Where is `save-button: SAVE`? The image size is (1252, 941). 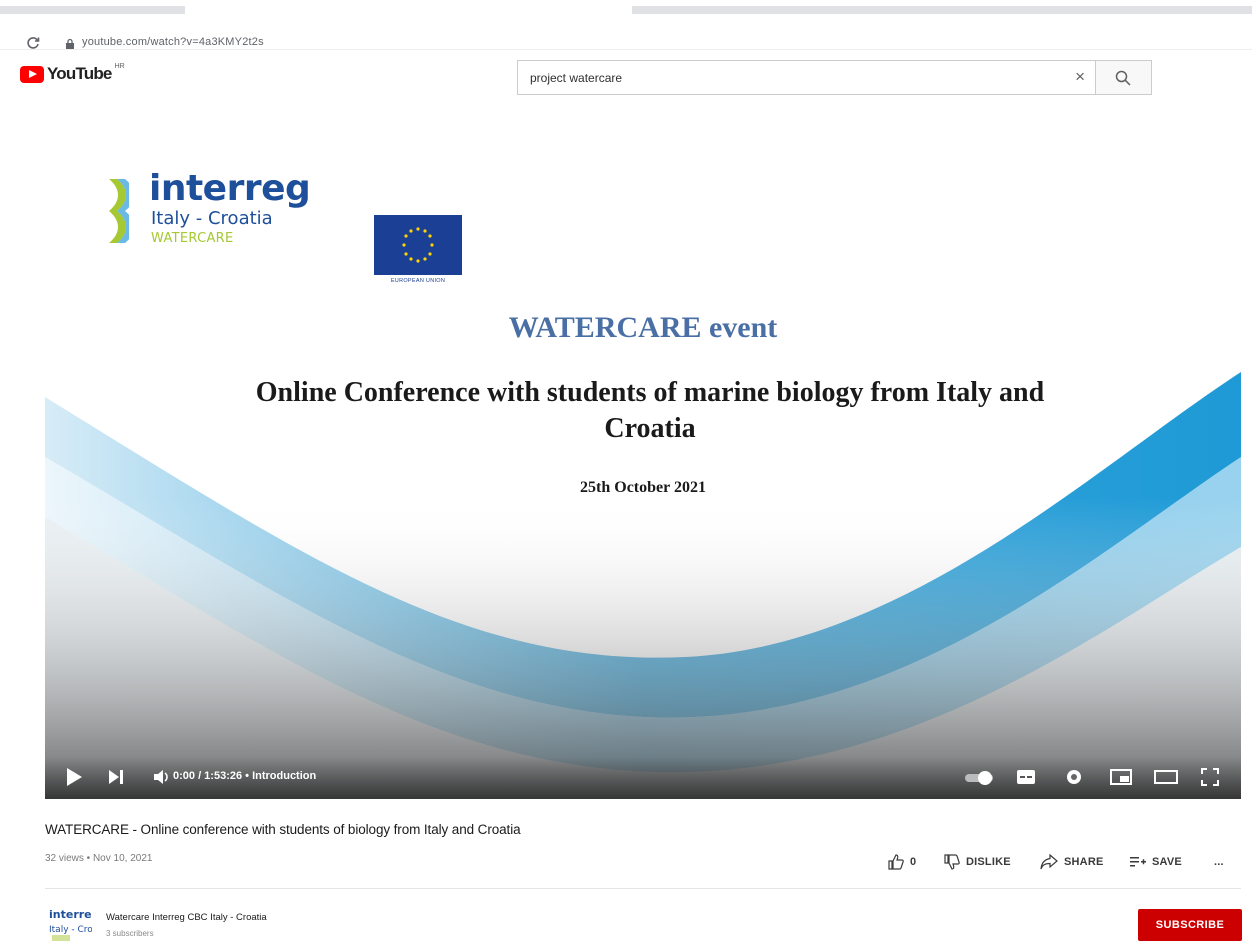
save-button: SAVE is located at coordinates (1156, 862).